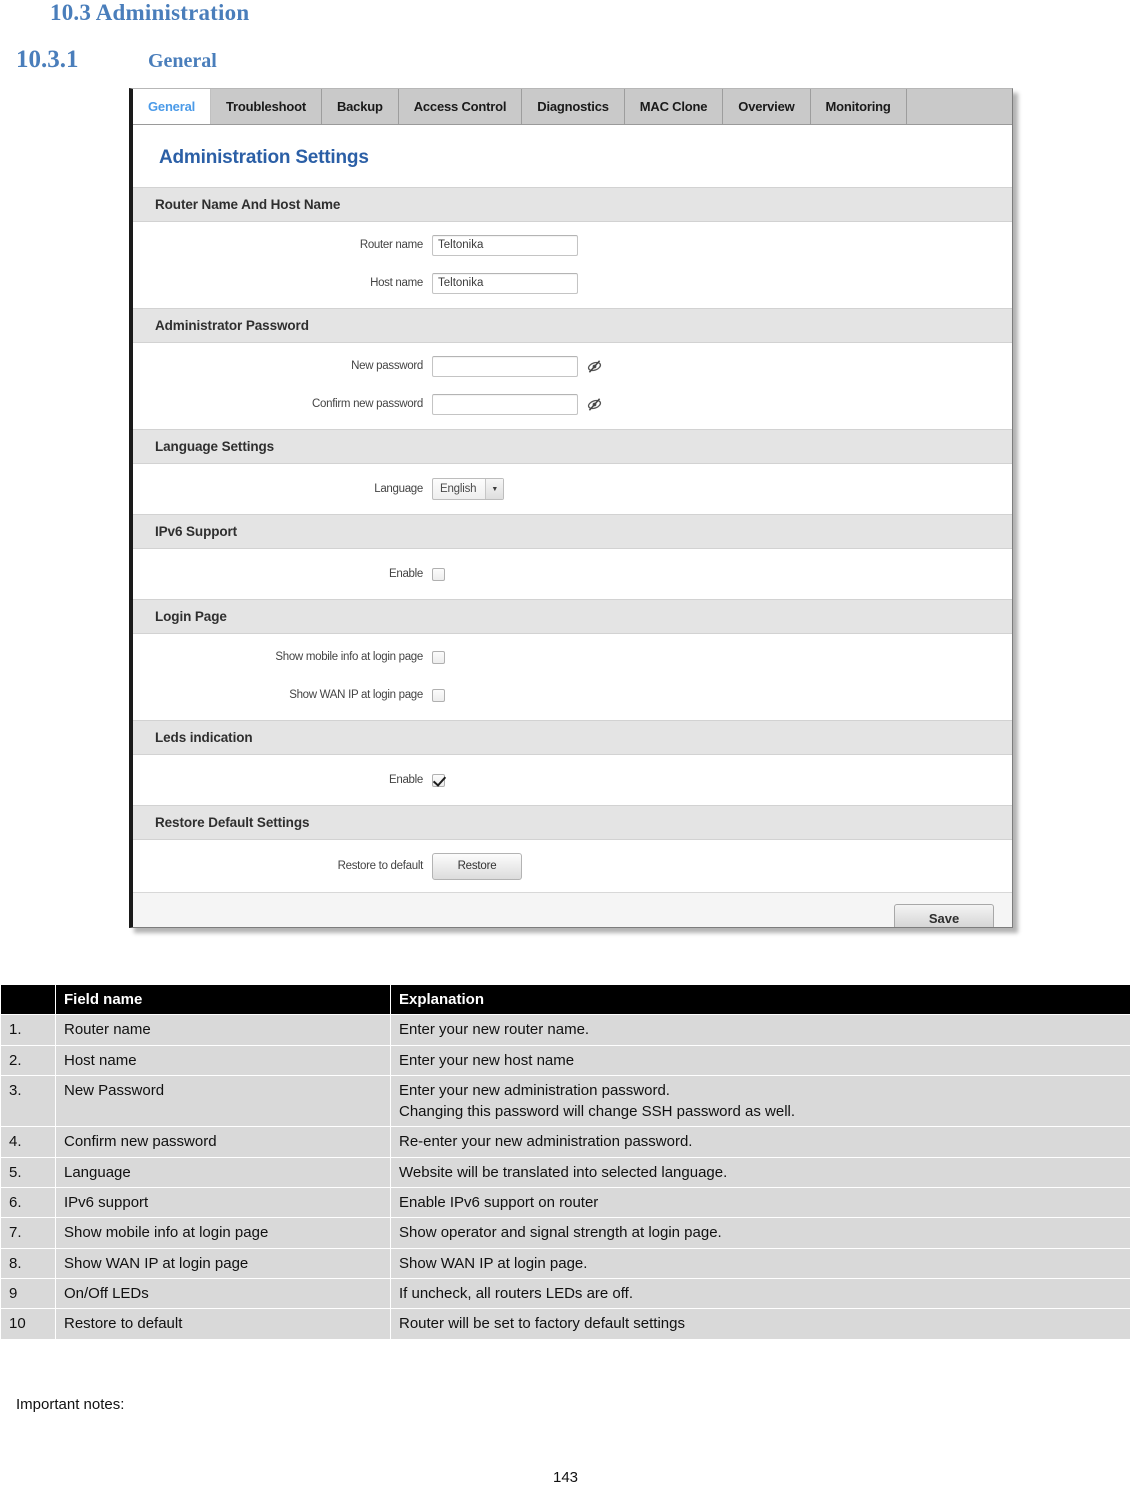  I want to click on show-wan-ip-checkbox, so click(438, 695).